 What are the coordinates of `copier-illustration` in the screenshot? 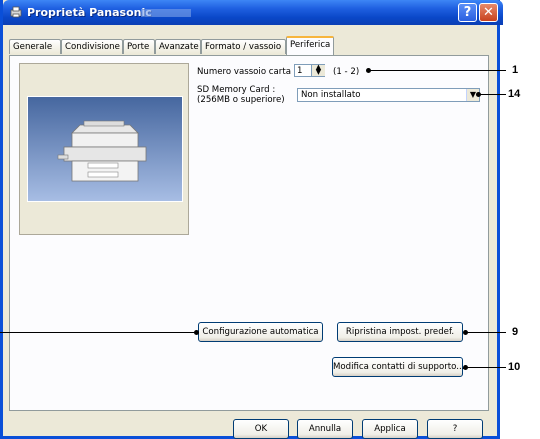 It's located at (105, 149).